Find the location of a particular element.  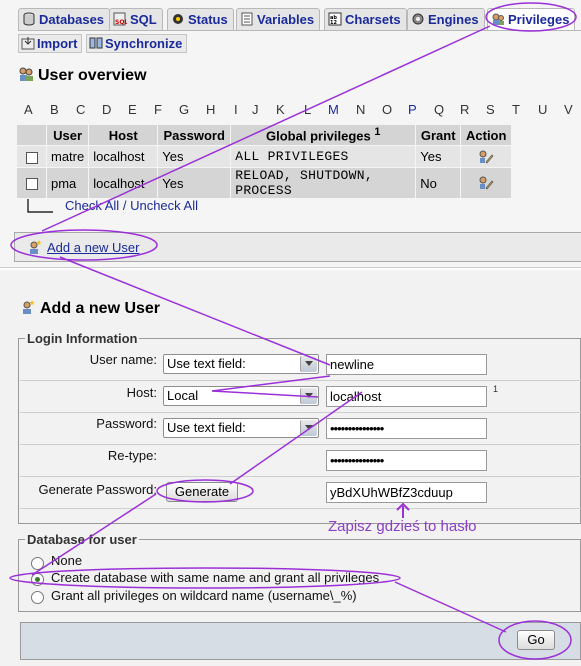

add-user-title: Add a new User is located at coordinates (90, 308).